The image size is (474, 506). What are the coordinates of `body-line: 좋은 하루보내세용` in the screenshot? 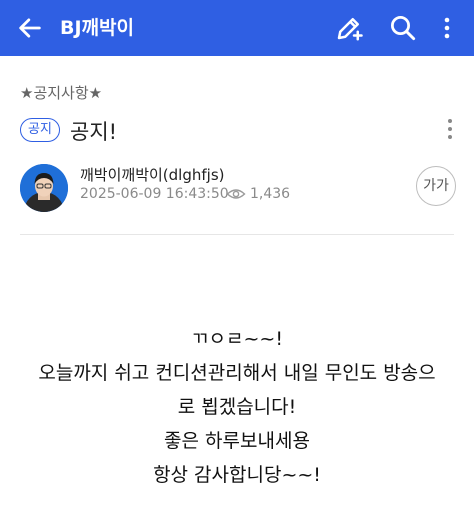 It's located at (237, 441).